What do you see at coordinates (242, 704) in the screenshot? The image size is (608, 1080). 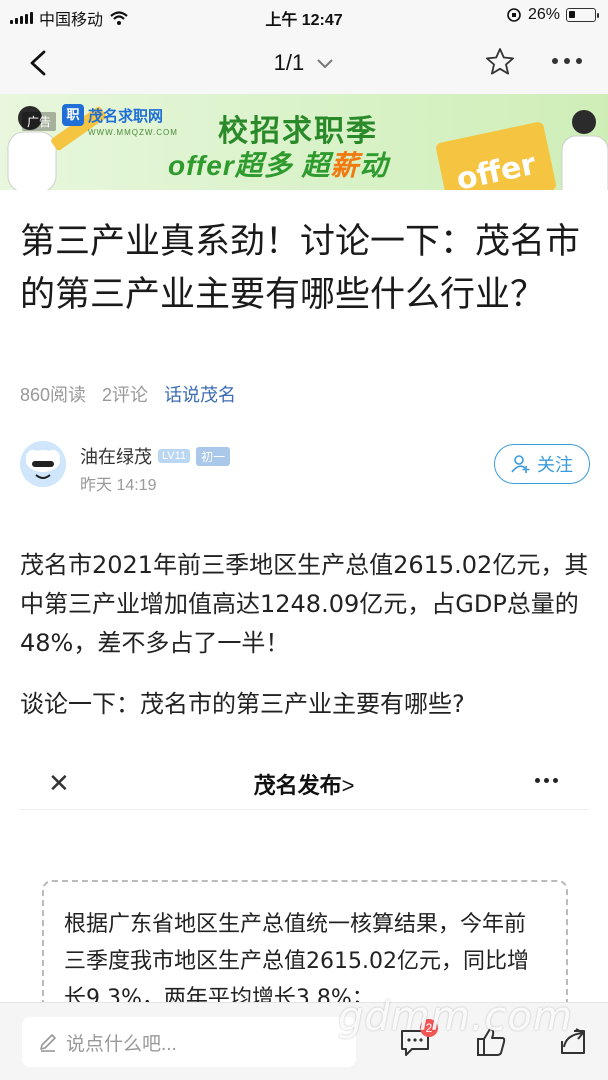 I see `body-paragraph-2: 谈论一下：茂名市的第三产业主要有哪些?` at bounding box center [242, 704].